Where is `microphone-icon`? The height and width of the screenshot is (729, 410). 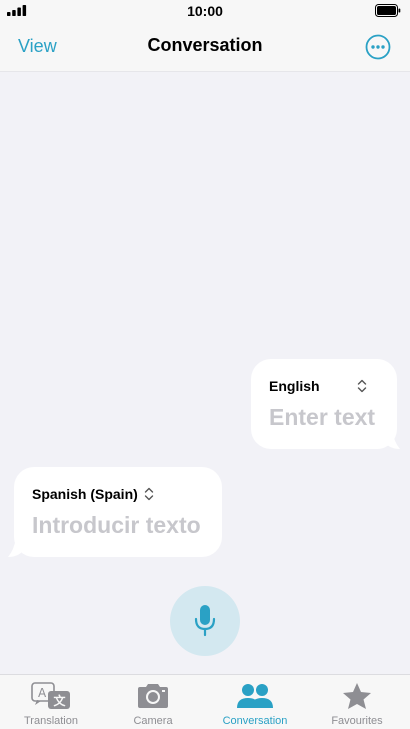 microphone-icon is located at coordinates (205, 621).